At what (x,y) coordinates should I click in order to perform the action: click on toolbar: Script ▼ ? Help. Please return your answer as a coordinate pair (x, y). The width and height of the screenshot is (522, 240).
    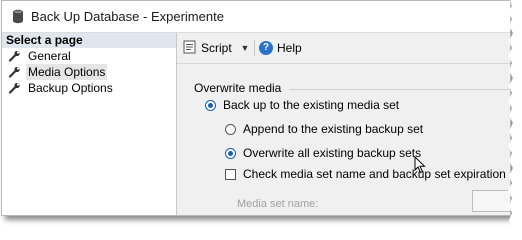
    Looking at the image, I should click on (343, 48).